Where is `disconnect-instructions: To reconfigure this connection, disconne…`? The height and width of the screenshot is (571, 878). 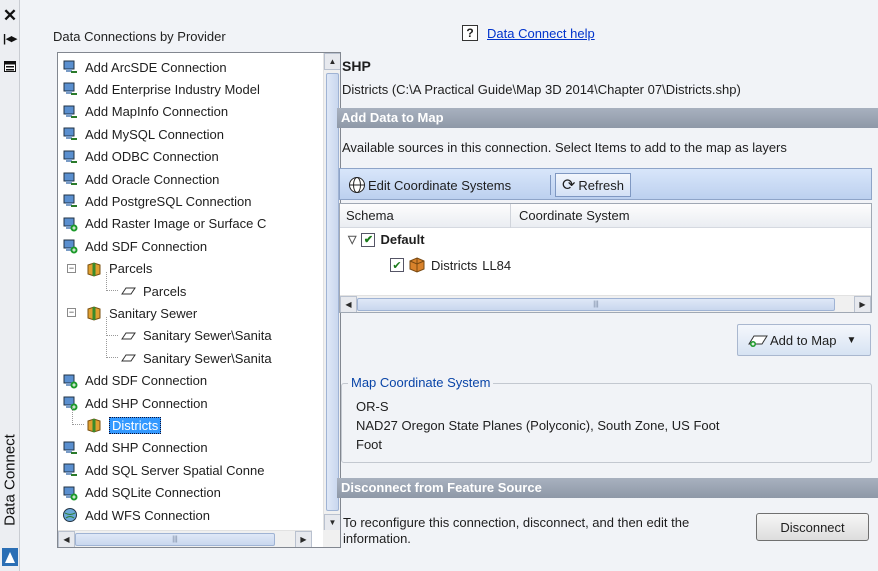 disconnect-instructions: To reconfigure this connection, disconne… is located at coordinates (516, 530).